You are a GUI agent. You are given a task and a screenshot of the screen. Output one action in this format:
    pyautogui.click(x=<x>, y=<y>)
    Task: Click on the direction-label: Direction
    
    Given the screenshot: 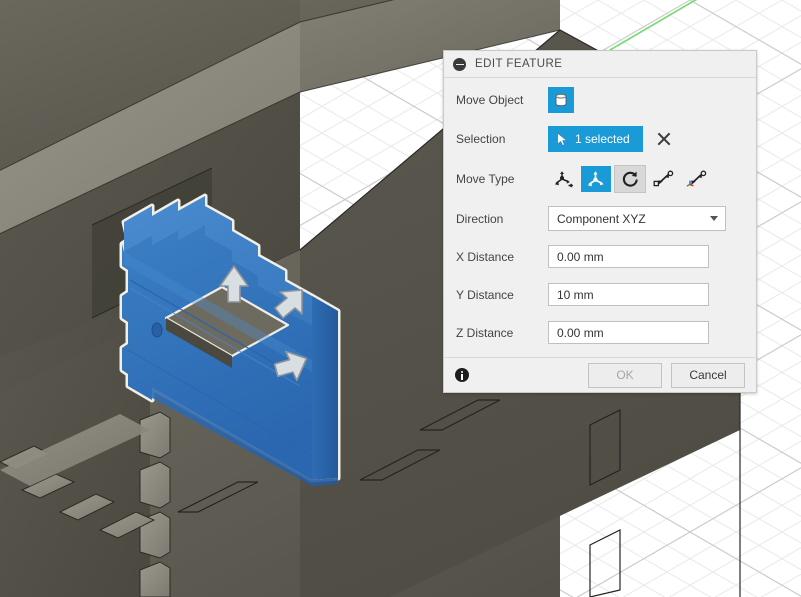 What is the action you would take?
    pyautogui.click(x=480, y=218)
    